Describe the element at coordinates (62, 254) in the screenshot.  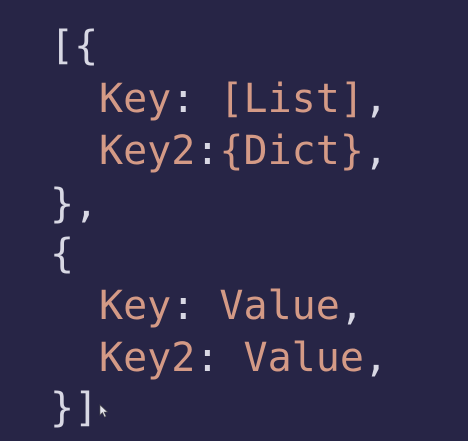
I see `code-line-5: {` at that location.